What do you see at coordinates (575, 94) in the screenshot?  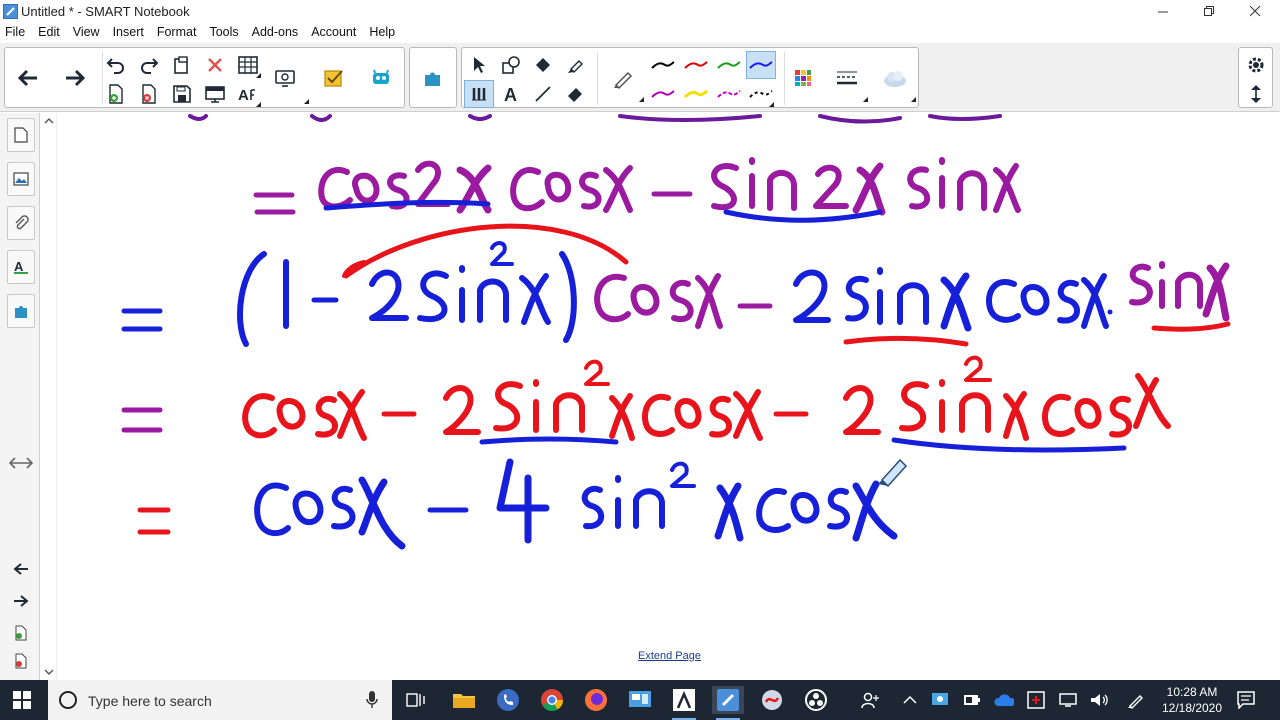 I see `eraser-tool-button` at bounding box center [575, 94].